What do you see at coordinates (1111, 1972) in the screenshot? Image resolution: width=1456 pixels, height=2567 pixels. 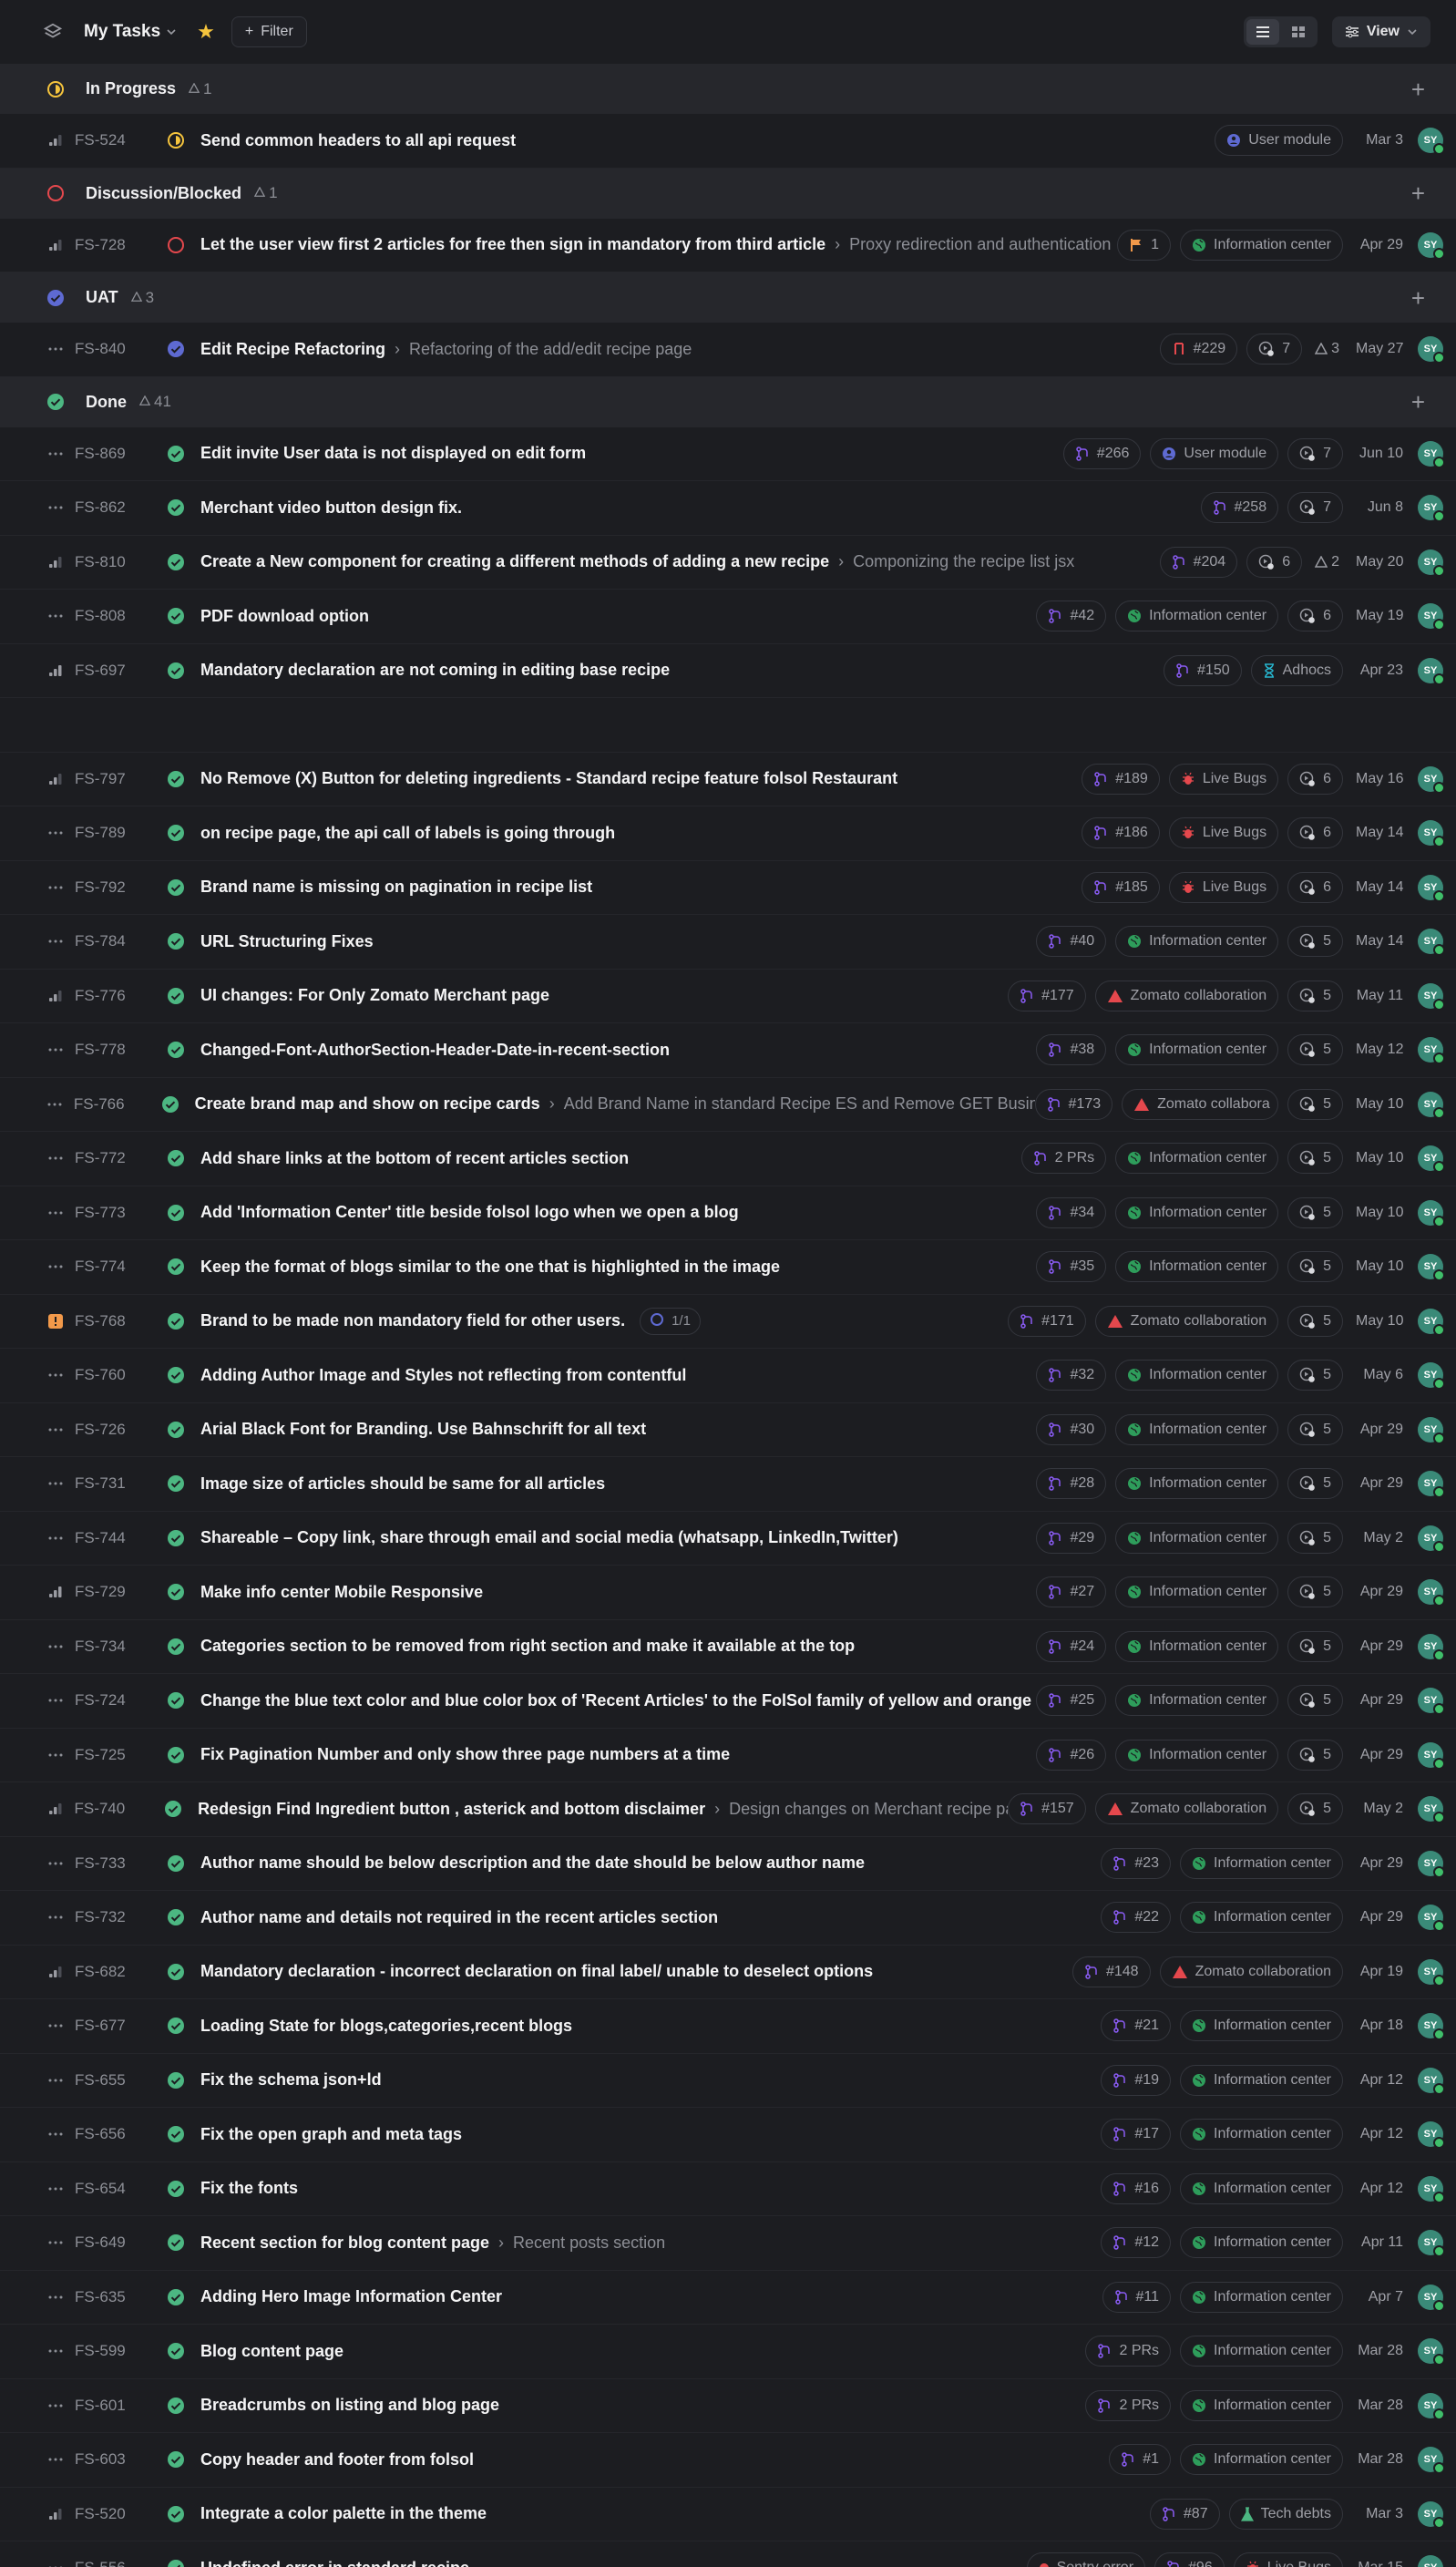 I see `label-chip: #148` at bounding box center [1111, 1972].